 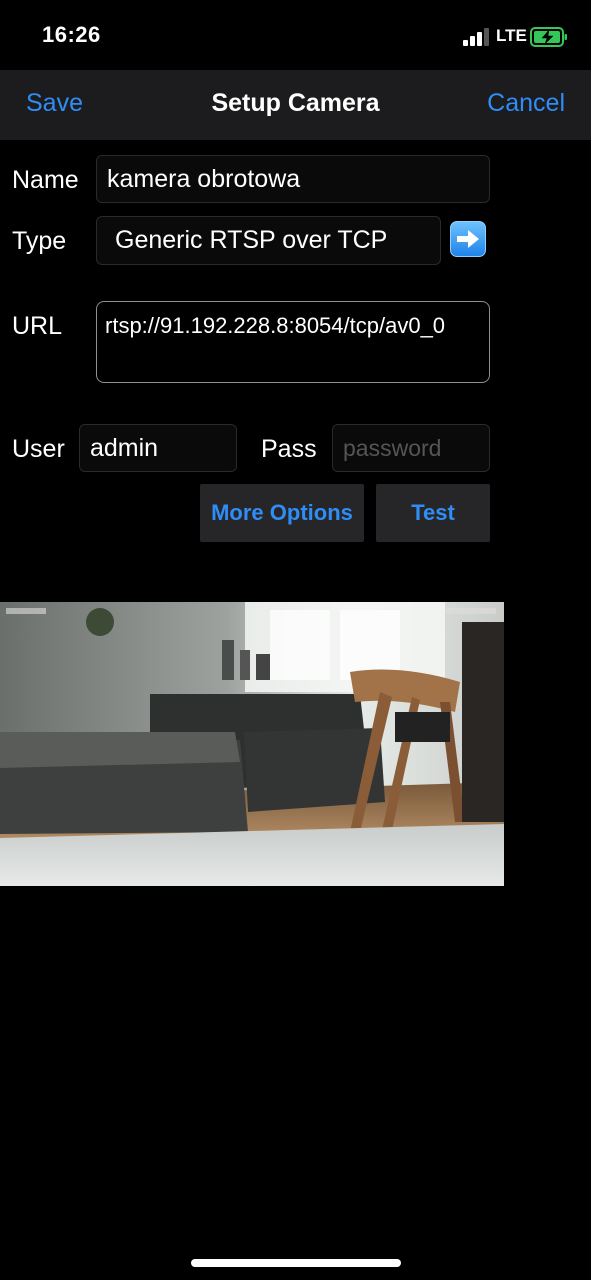 What do you see at coordinates (39, 241) in the screenshot?
I see `type-label: Type` at bounding box center [39, 241].